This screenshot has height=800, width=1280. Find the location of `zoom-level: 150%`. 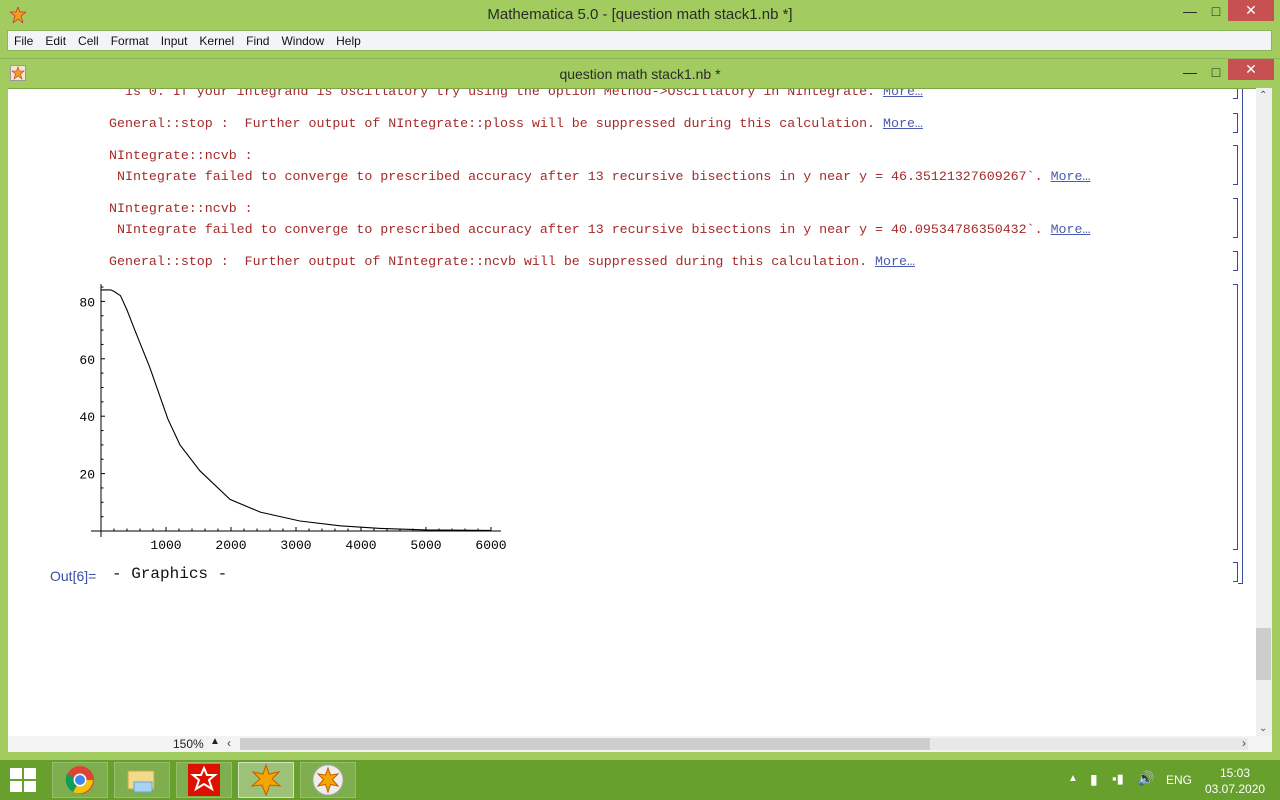

zoom-level: 150% is located at coordinates (188, 744).